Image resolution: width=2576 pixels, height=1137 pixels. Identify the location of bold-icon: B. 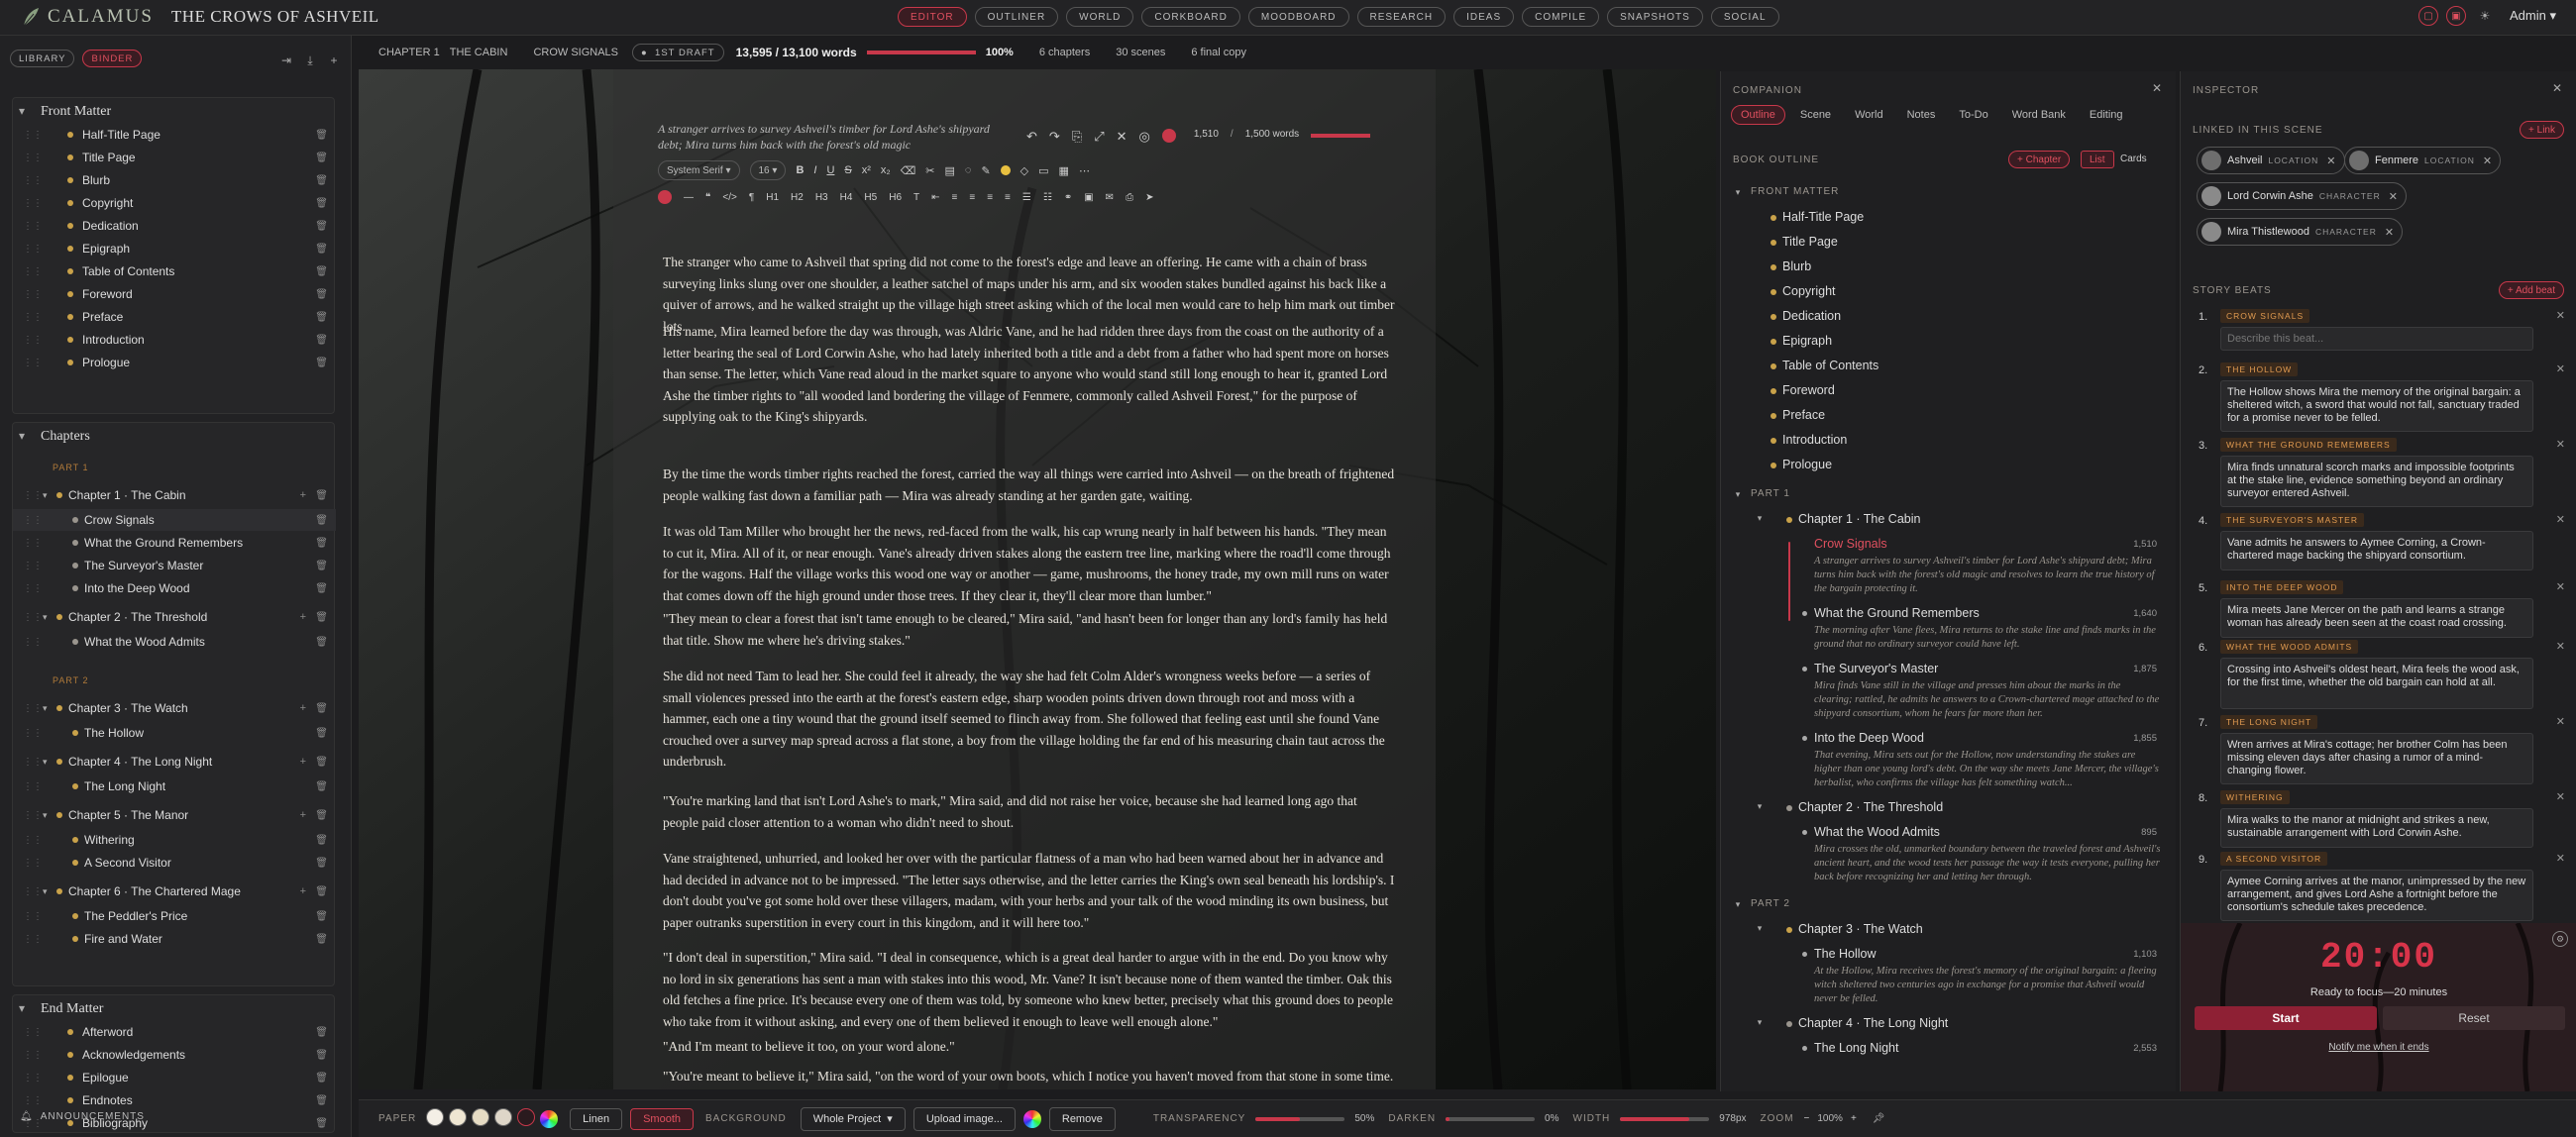
(800, 170).